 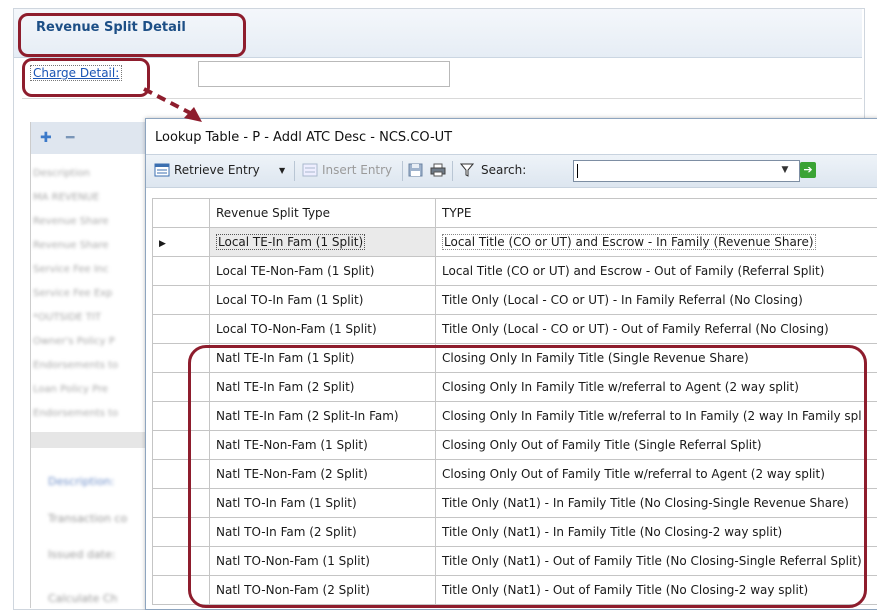 I want to click on text-caret, so click(x=577, y=171).